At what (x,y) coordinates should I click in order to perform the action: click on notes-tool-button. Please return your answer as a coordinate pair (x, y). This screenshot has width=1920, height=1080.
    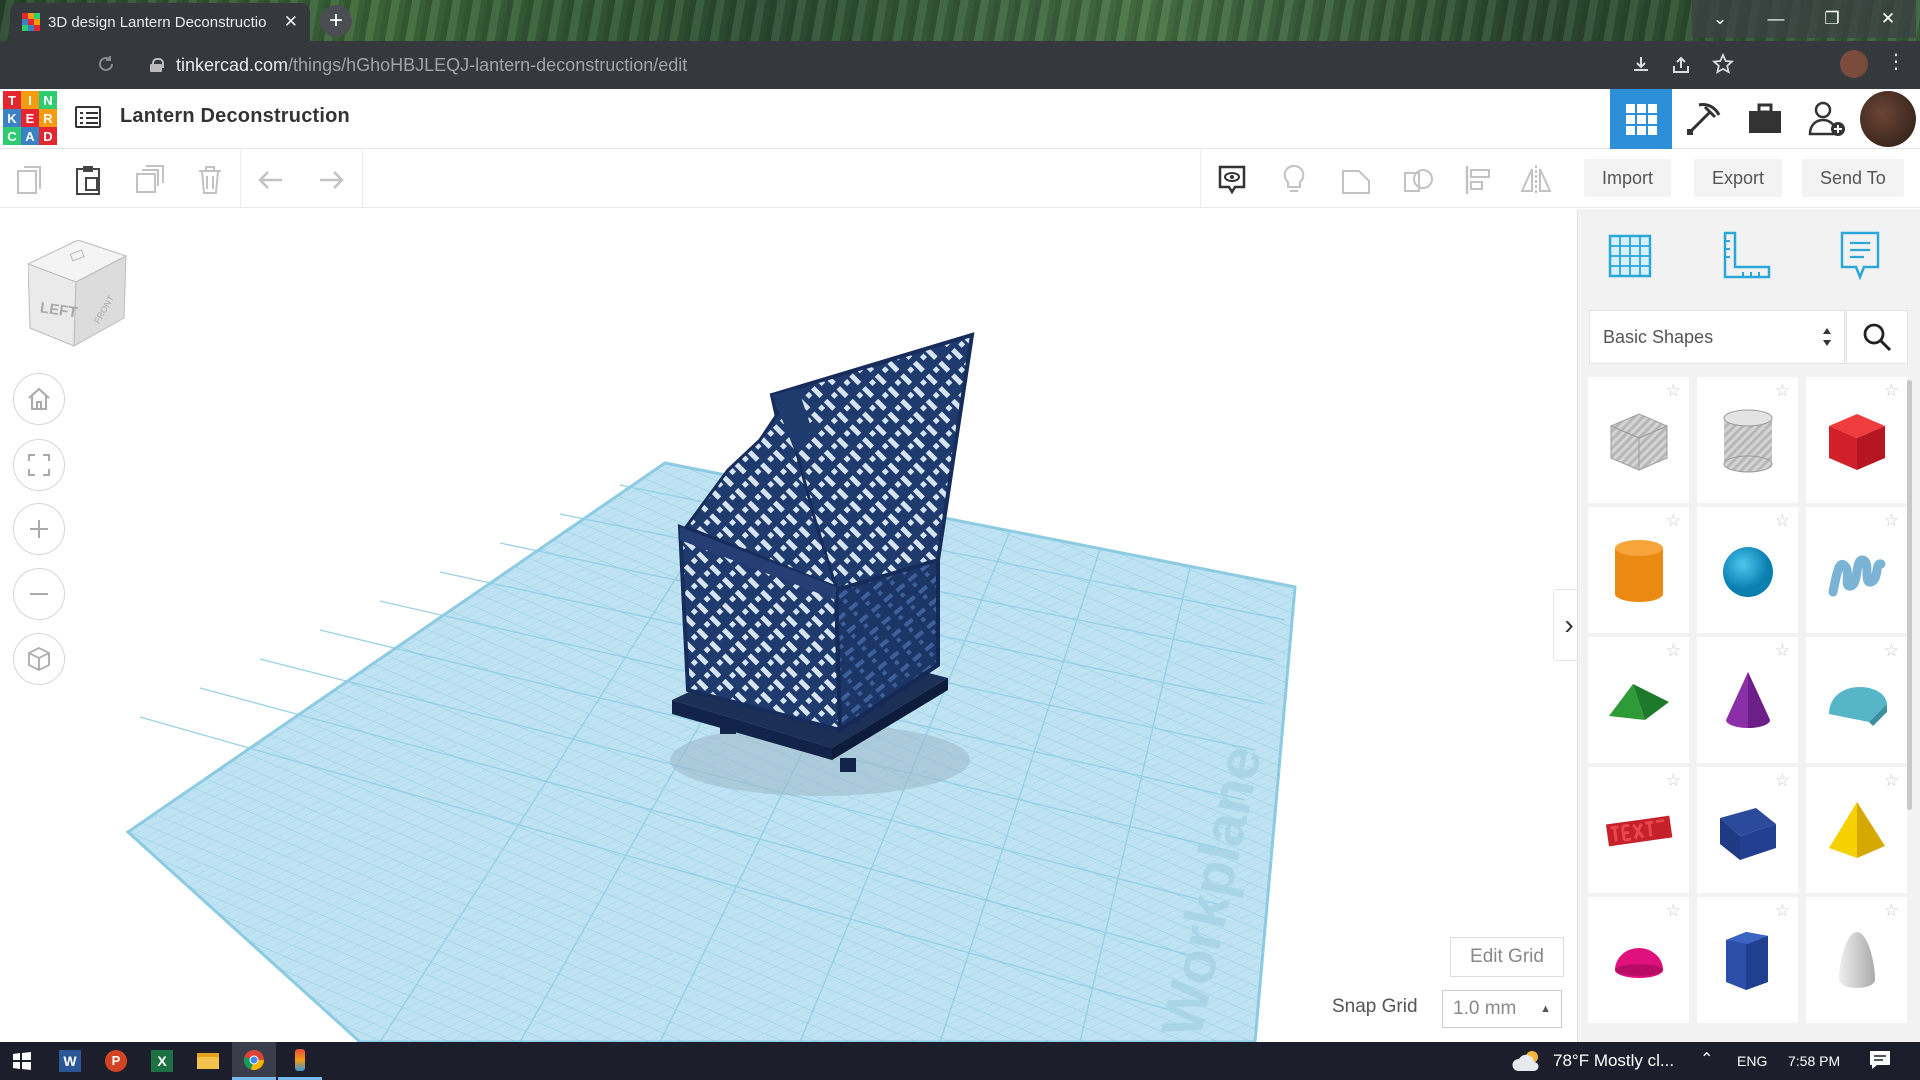
    Looking at the image, I should click on (1860, 256).